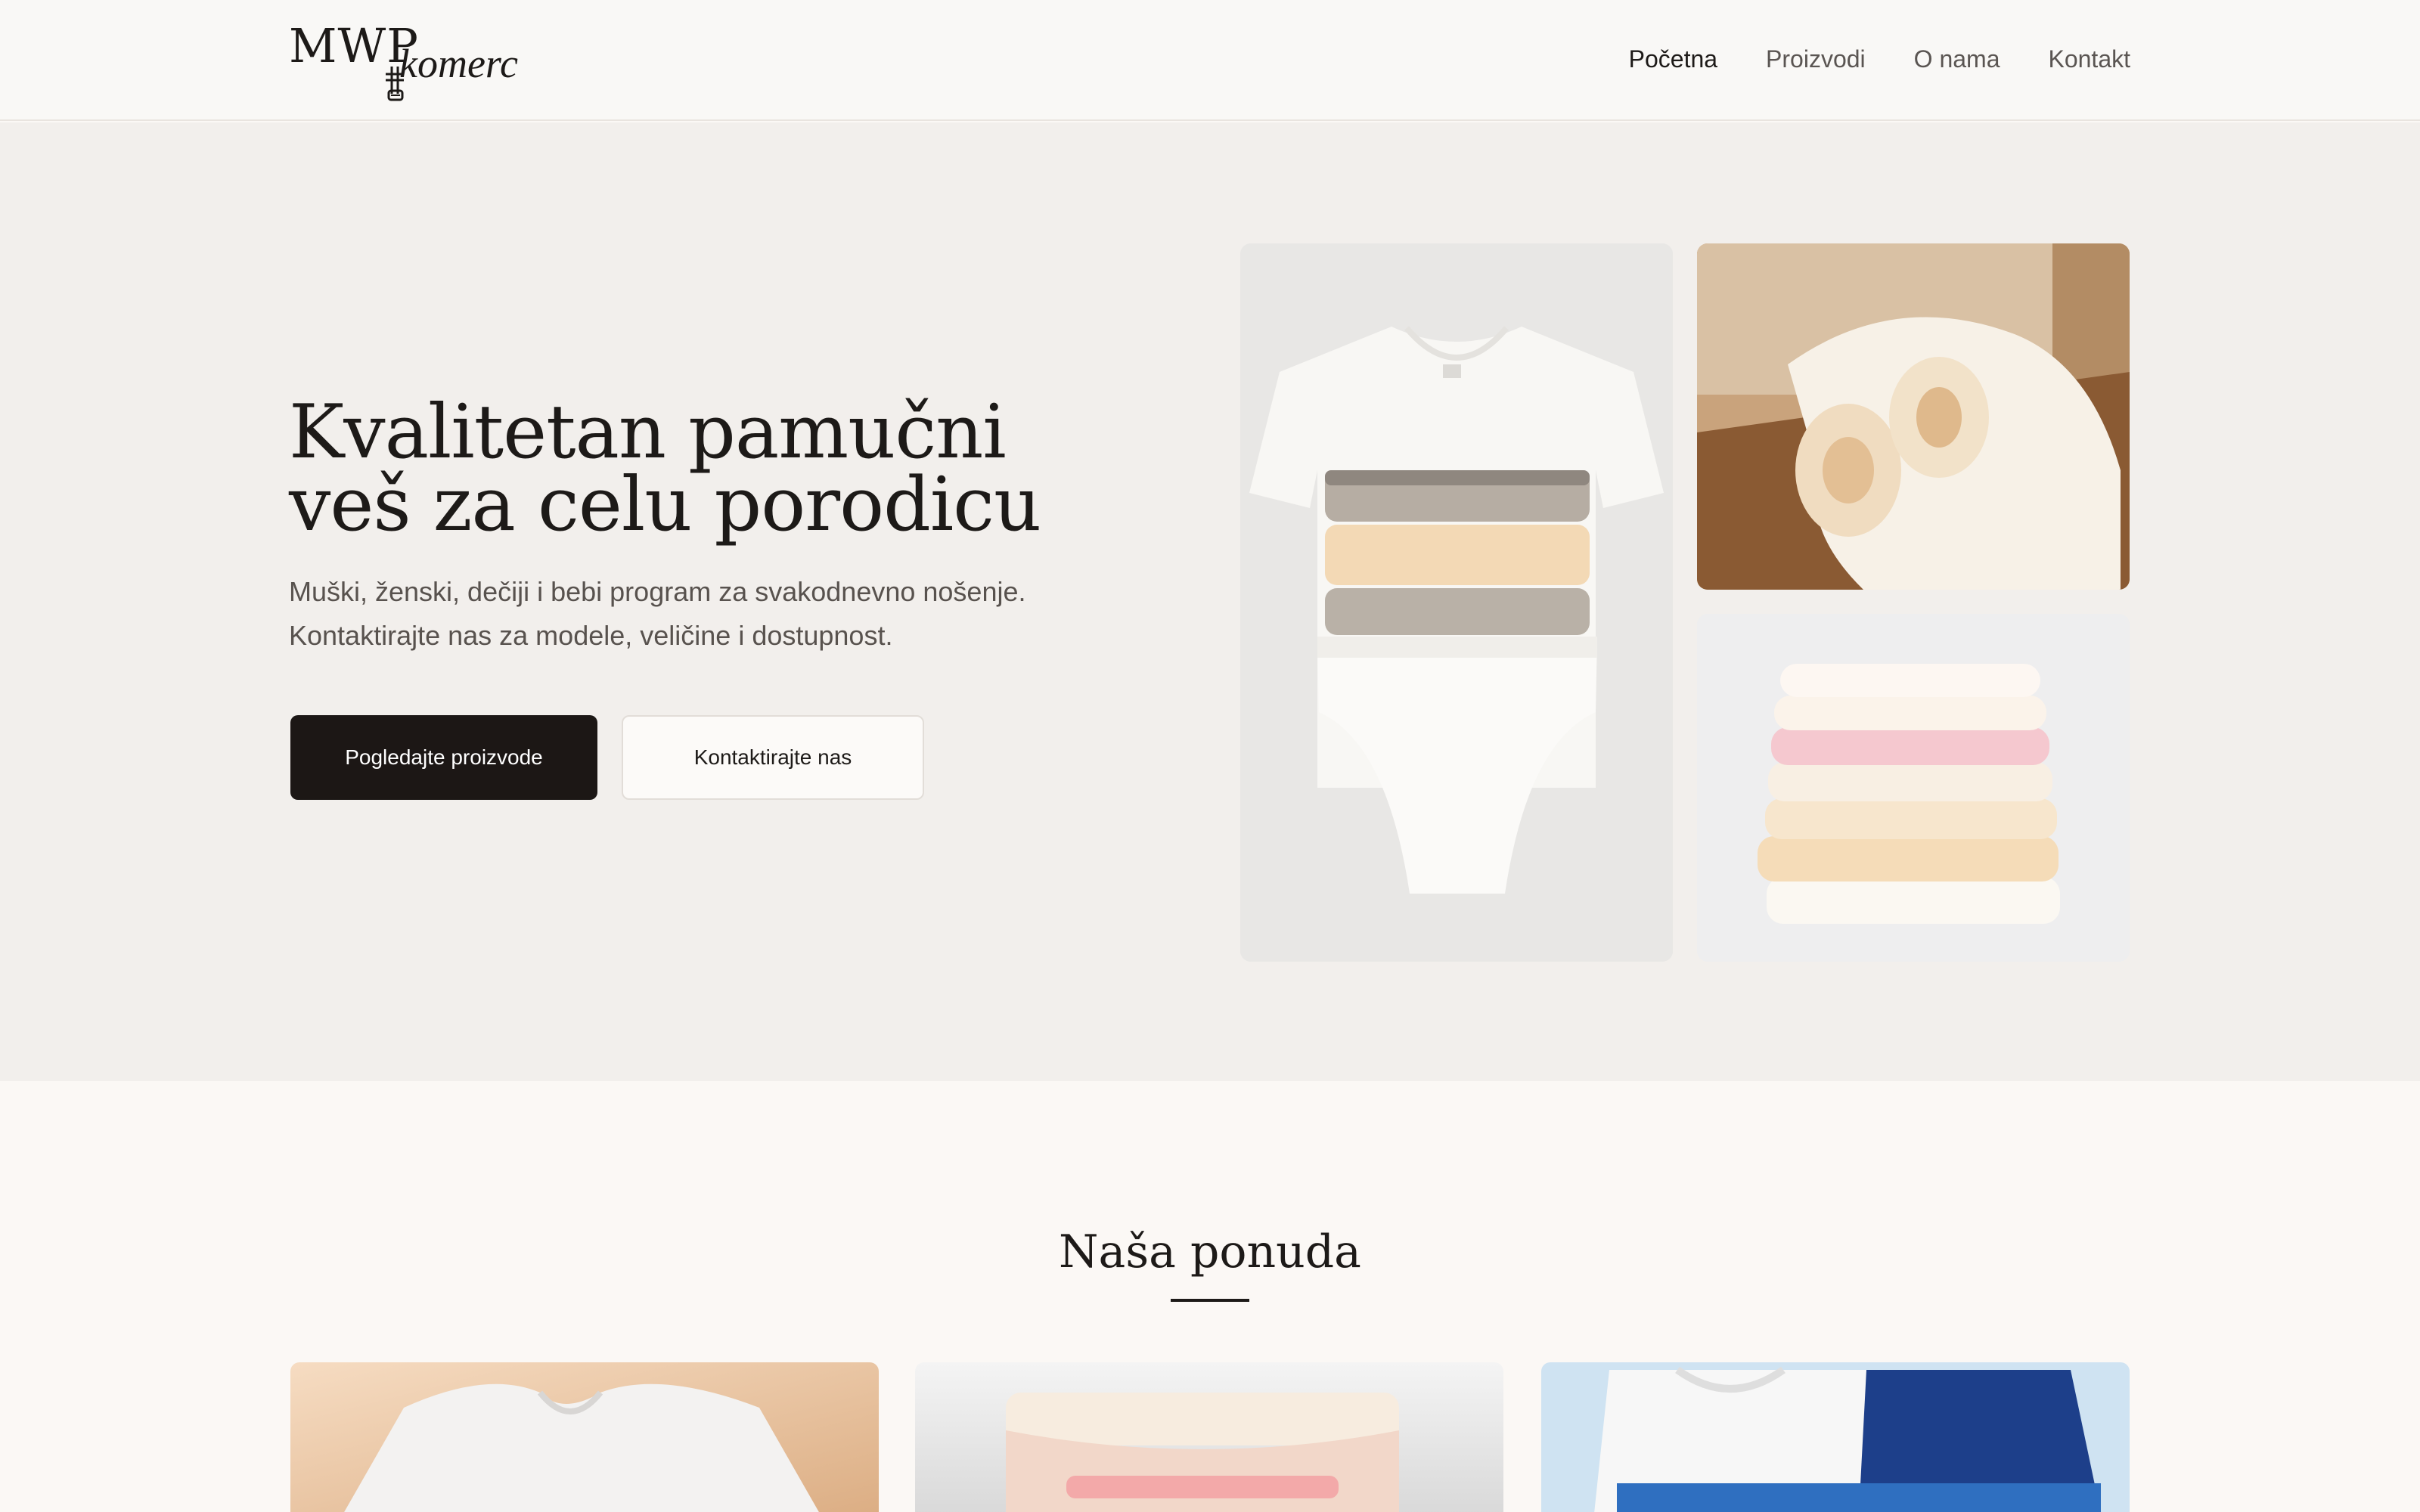 Image resolution: width=2420 pixels, height=1512 pixels. Describe the element at coordinates (1879, 59) in the screenshot. I see `main-nav: Početna Proizvodi O nama Kontakt` at that location.